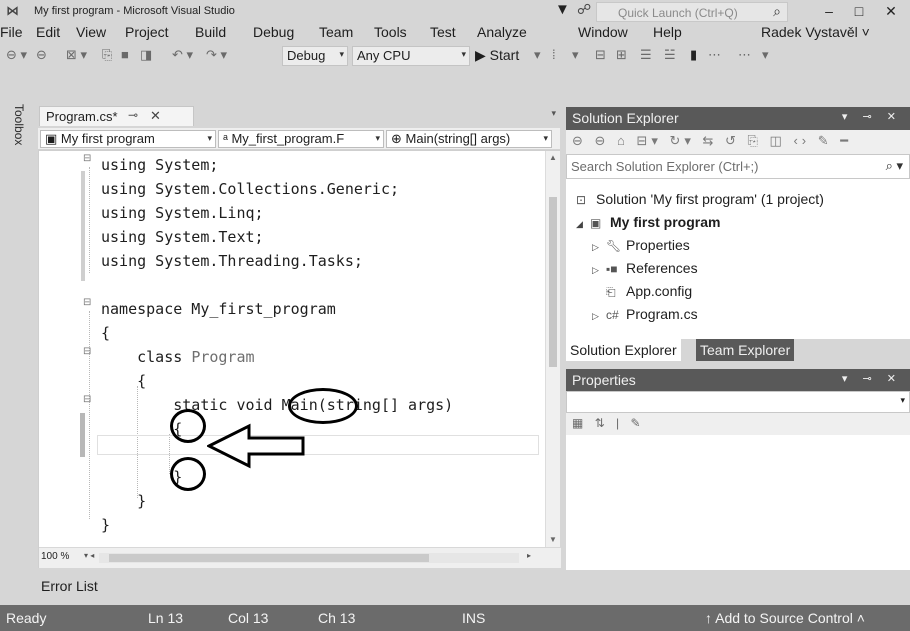 The height and width of the screenshot is (631, 910). Describe the element at coordinates (443, 32) in the screenshot. I see `menu-test: Test` at that location.